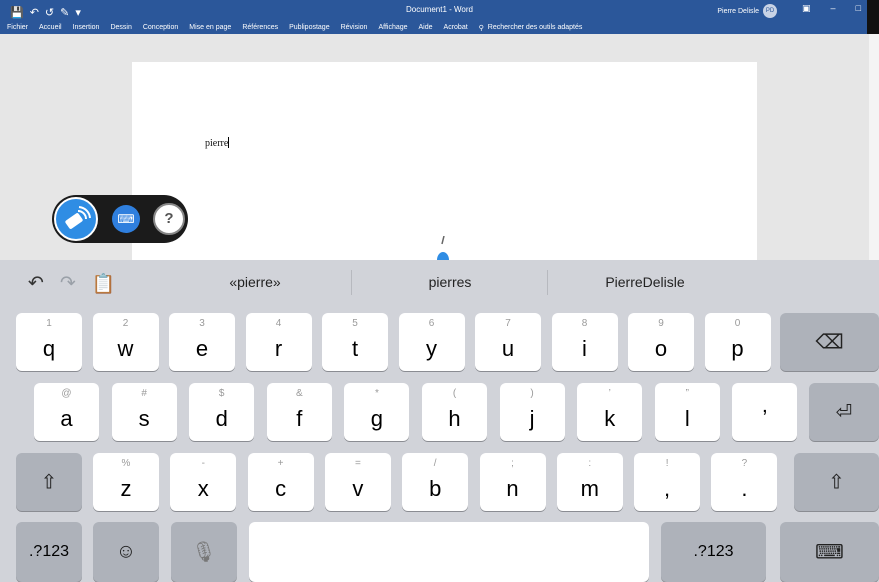  Describe the element at coordinates (204, 552) in the screenshot. I see `dictation-key: 🎙` at that location.